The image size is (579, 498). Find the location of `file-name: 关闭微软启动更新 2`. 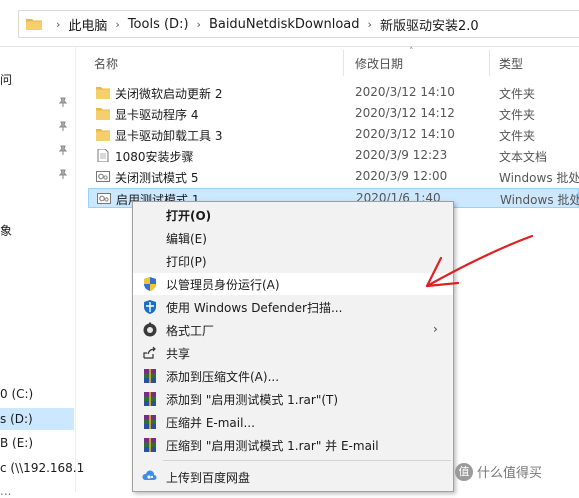

file-name: 关闭微软启动更新 2 is located at coordinates (169, 94).